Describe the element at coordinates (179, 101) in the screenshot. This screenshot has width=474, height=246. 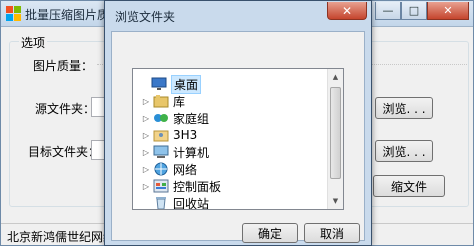
I see `tree-item-label: 库` at that location.